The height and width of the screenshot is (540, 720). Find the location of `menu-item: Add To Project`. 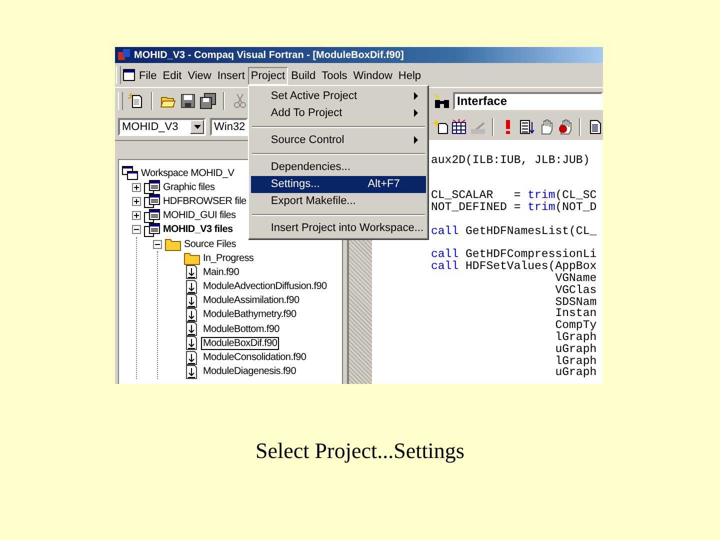

menu-item: Add To Project is located at coordinates (338, 113).